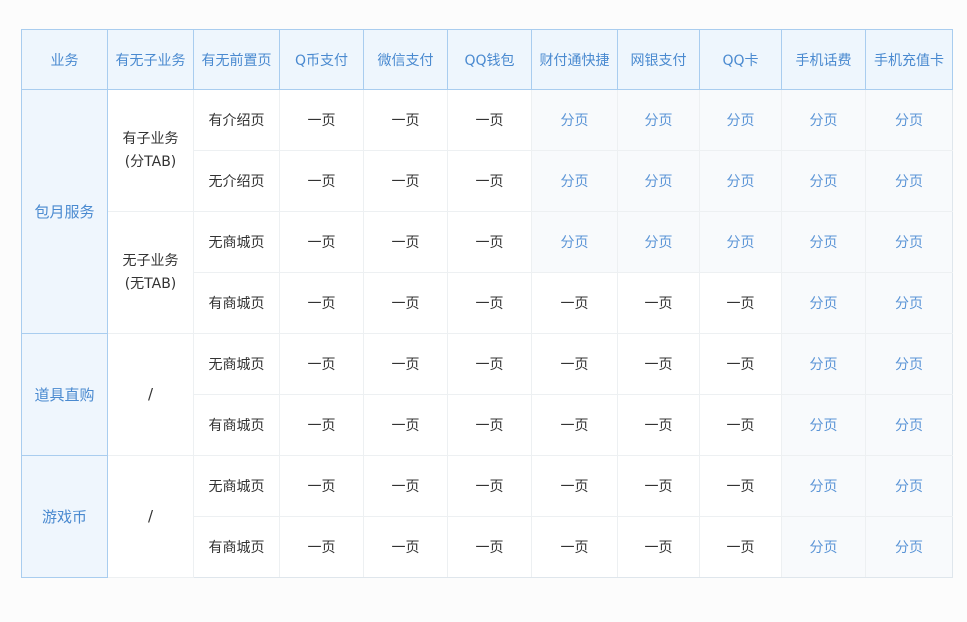  What do you see at coordinates (150, 272) in the screenshot?
I see `subbusiness-cell: 无子业务 (无TAB)` at bounding box center [150, 272].